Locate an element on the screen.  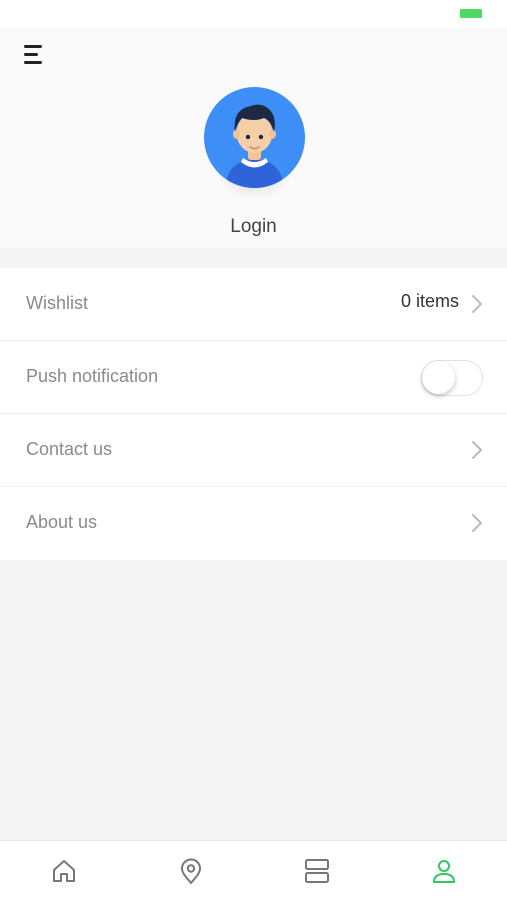
user-avatar-icon is located at coordinates (254, 137).